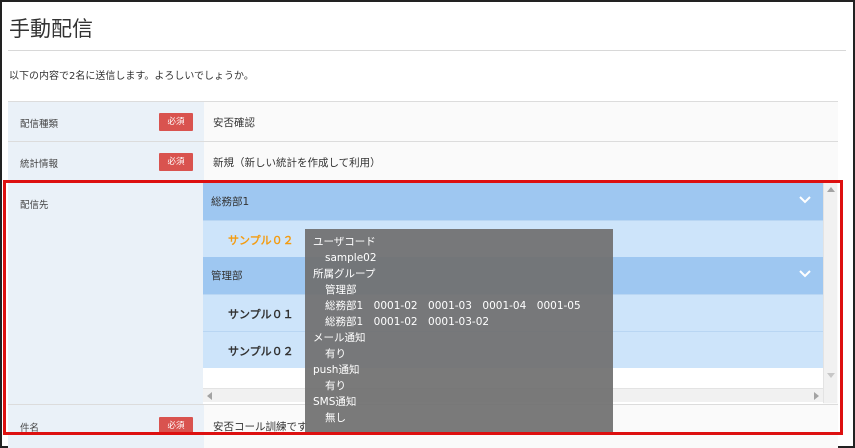 Image resolution: width=855 pixels, height=448 pixels. What do you see at coordinates (39, 164) in the screenshot?
I see `stats-info-label: 統計情報` at bounding box center [39, 164].